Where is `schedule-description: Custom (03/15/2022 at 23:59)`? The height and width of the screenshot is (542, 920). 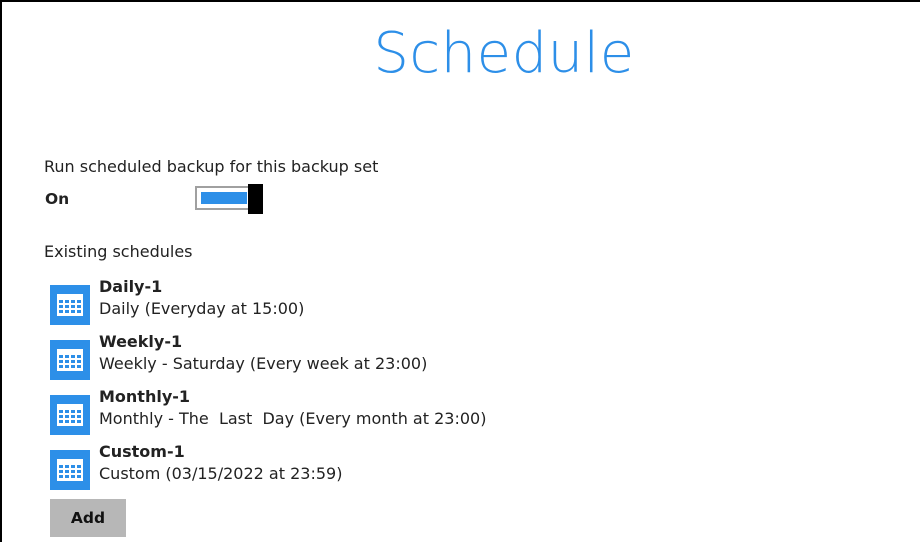 schedule-description: Custom (03/15/2022 at 23:59) is located at coordinates (221, 473).